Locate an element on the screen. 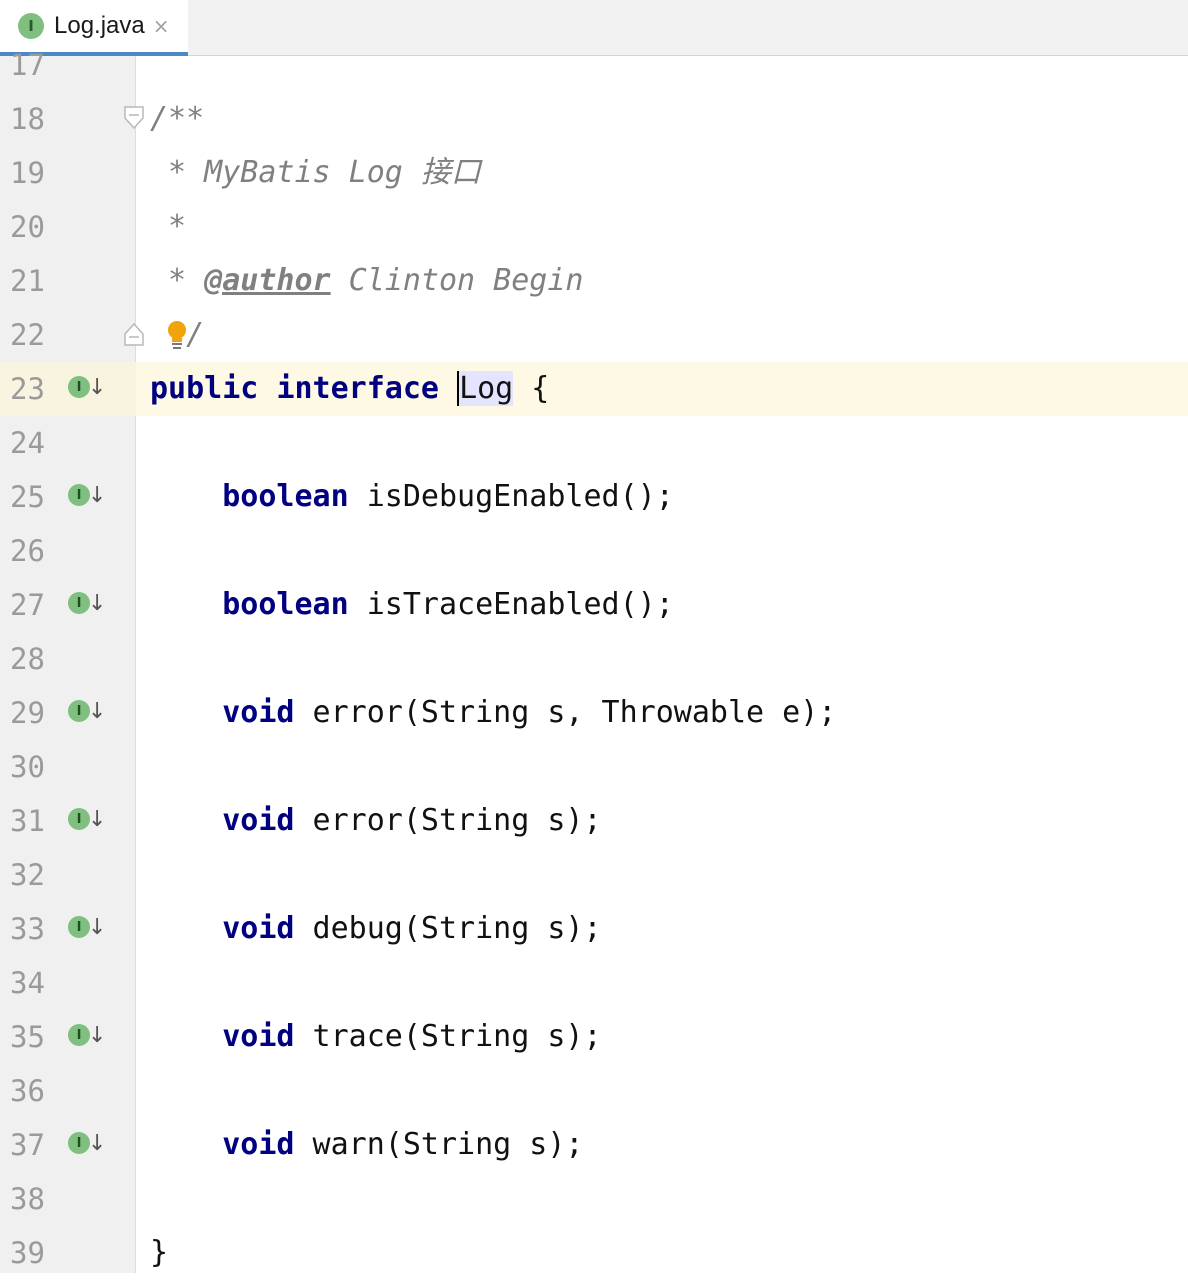 Image resolution: width=1188 pixels, height=1280 pixels. line-number: 26 is located at coordinates (27, 551).